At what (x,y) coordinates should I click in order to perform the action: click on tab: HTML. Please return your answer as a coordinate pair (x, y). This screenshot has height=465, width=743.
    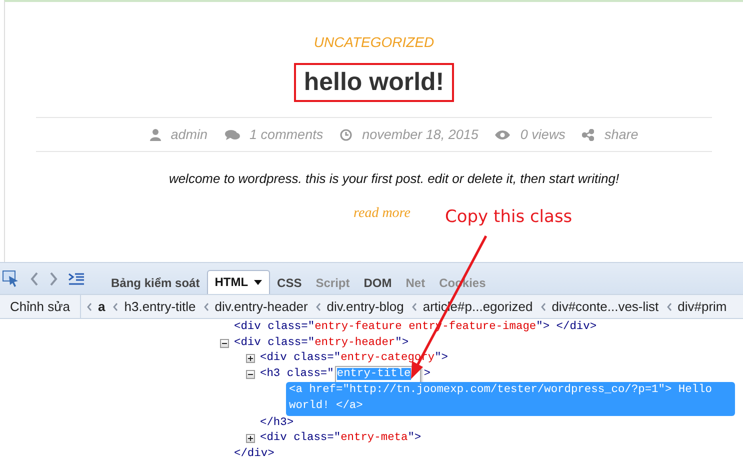
    Looking at the image, I should click on (238, 282).